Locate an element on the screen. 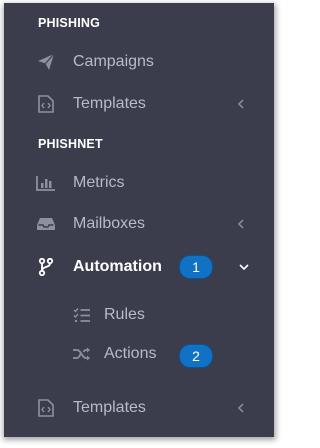  sidebar-subitem-rules: Rules is located at coordinates (139, 315).